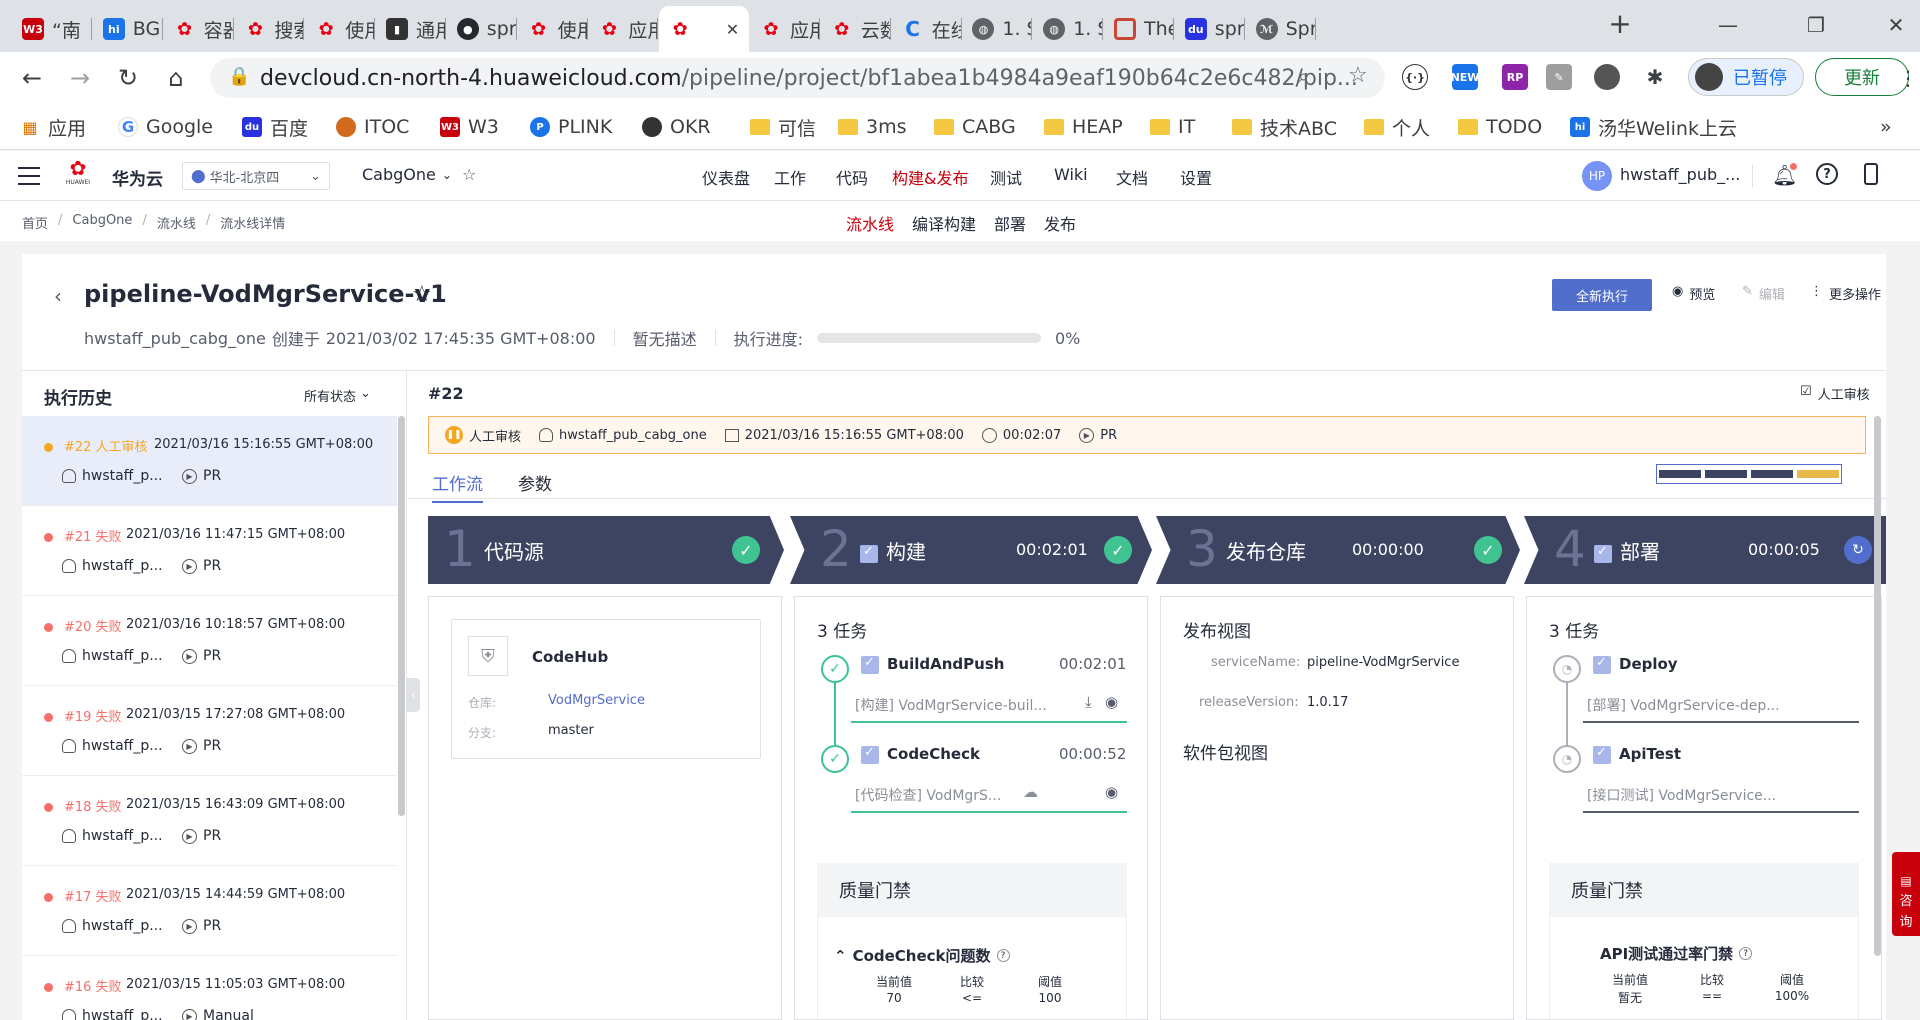  I want to click on hamburger-menu-icon, so click(29, 176).